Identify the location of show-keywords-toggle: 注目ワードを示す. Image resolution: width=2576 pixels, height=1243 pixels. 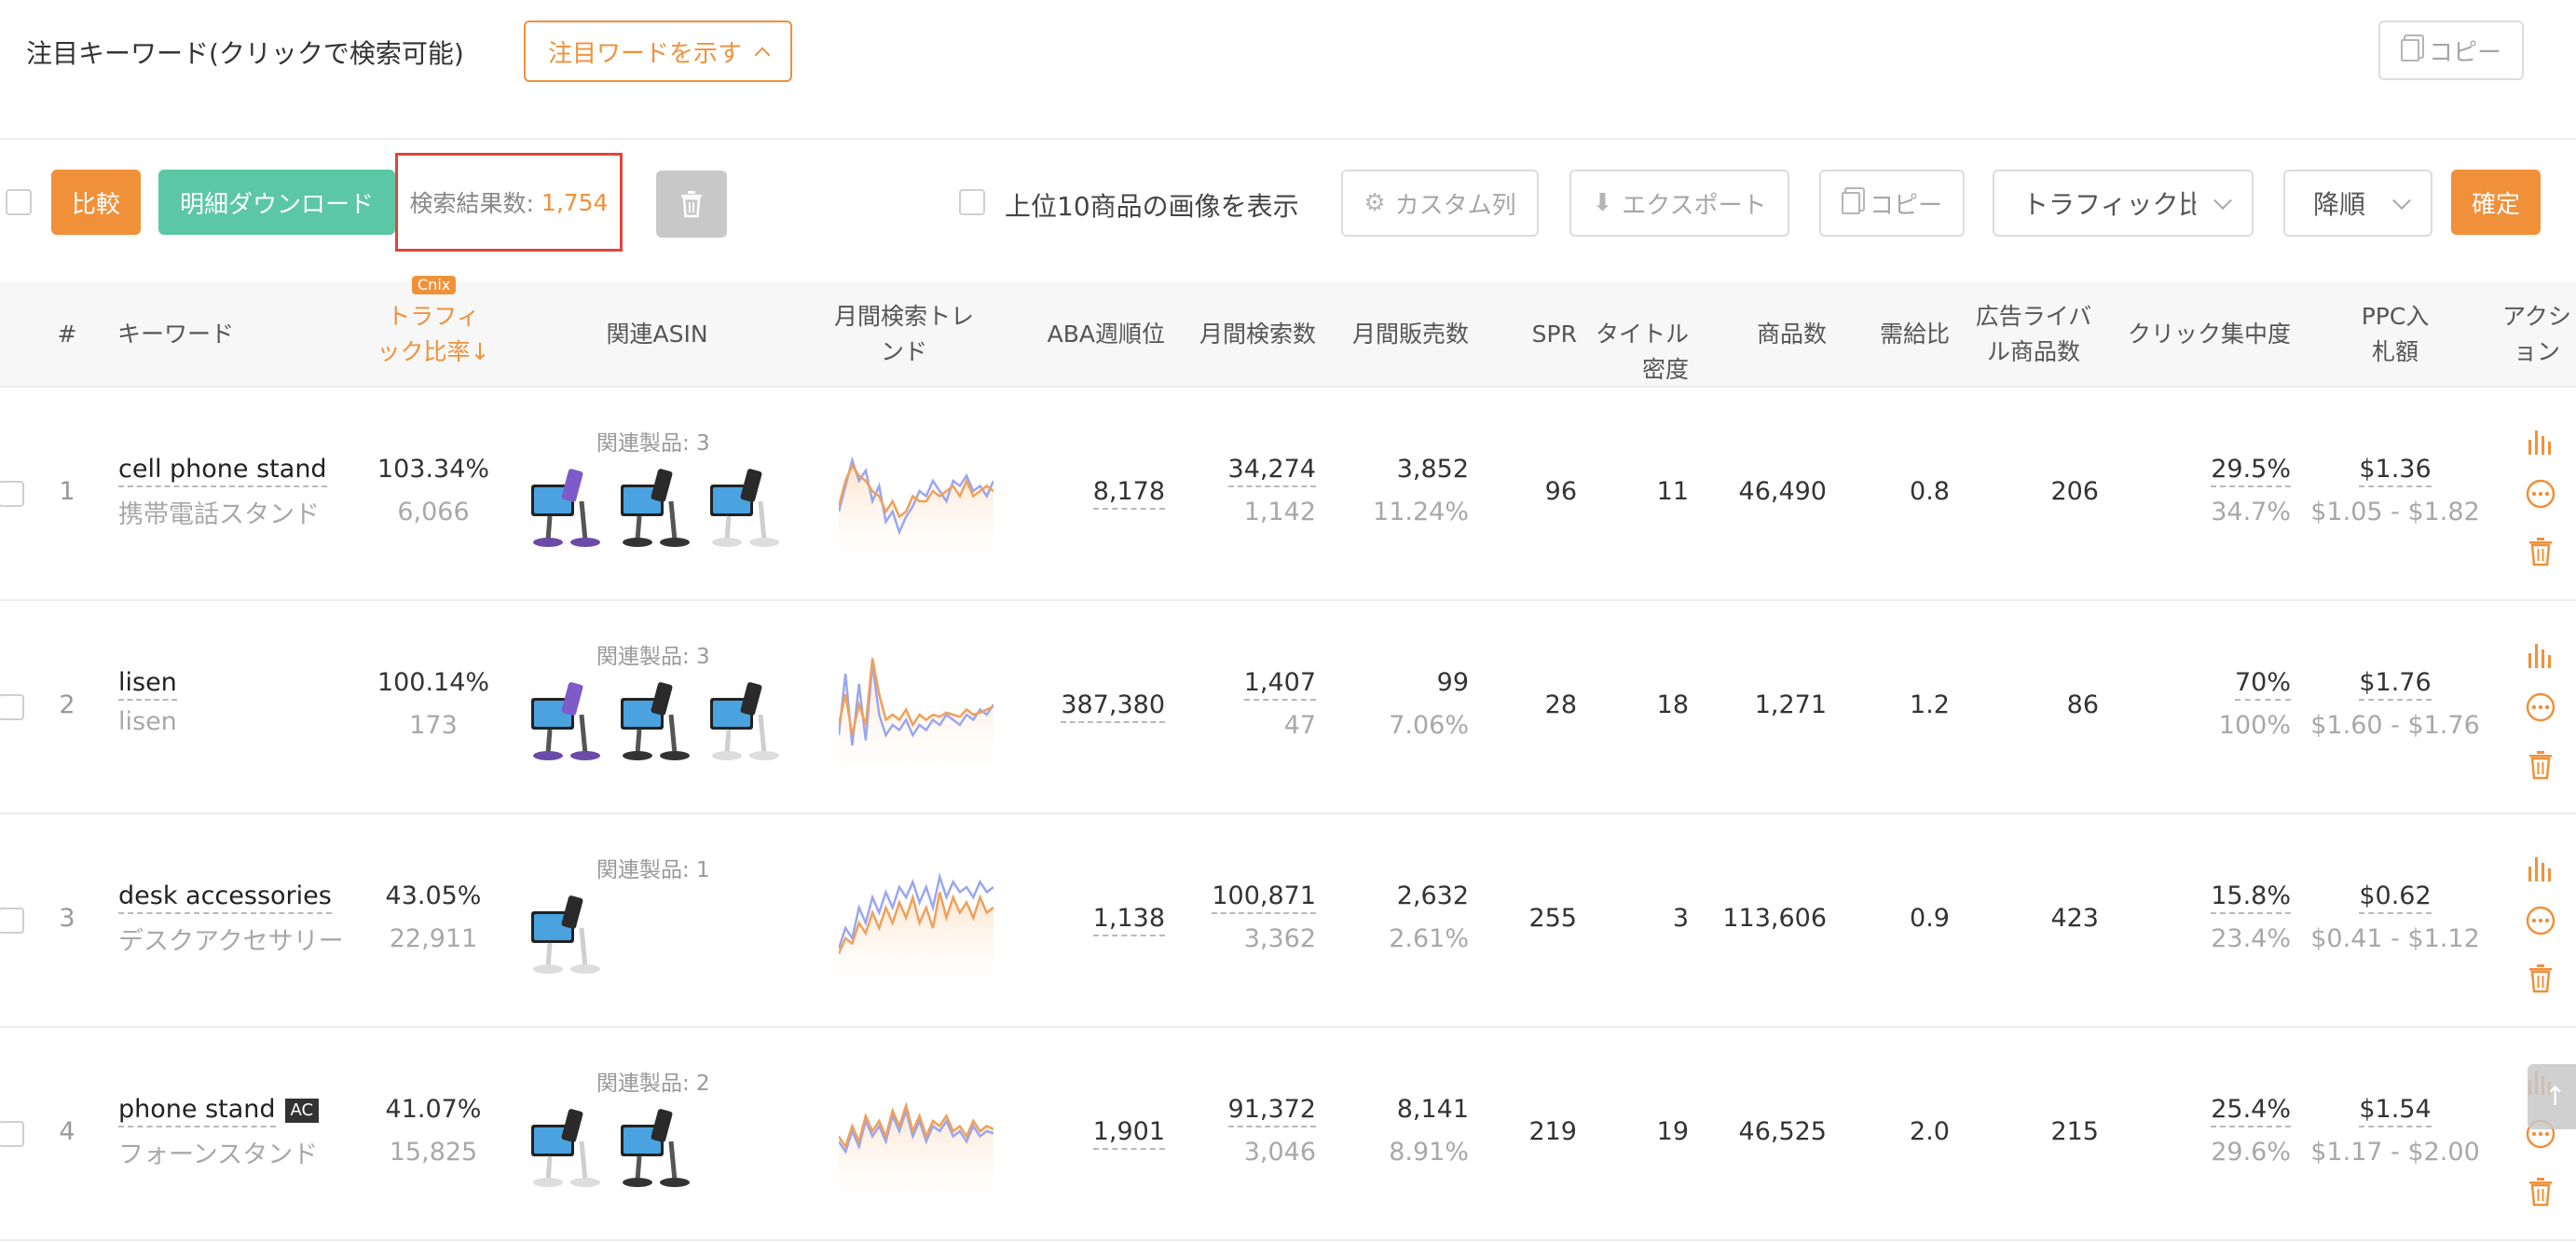
(658, 51).